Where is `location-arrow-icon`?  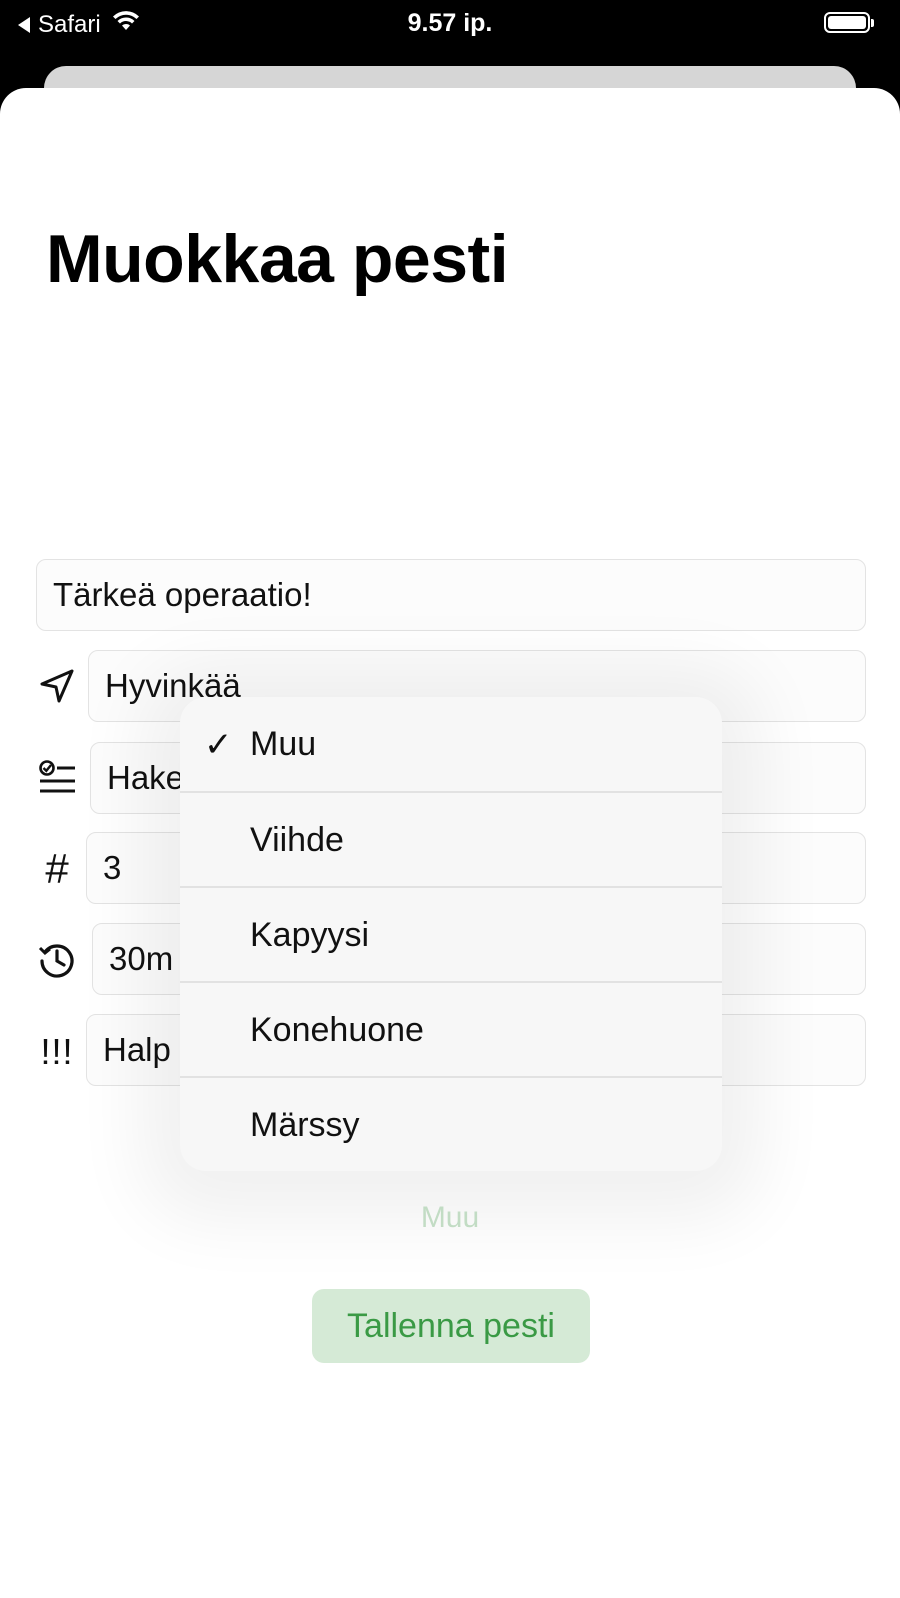 location-arrow-icon is located at coordinates (57, 686).